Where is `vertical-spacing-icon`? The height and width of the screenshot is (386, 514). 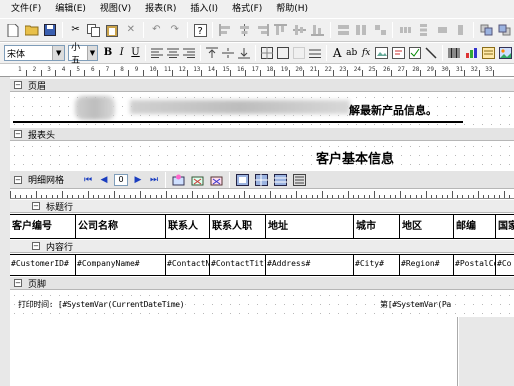 vertical-spacing-icon is located at coordinates (424, 30).